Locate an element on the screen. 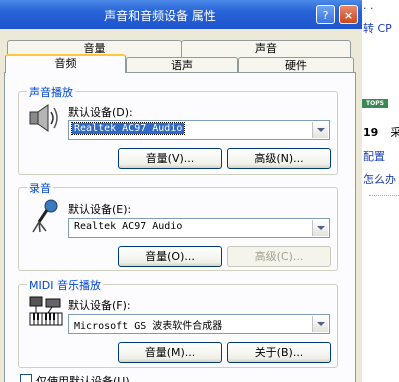 This screenshot has width=399, height=382. playback-group-label: 声音播放 is located at coordinates (51, 92).